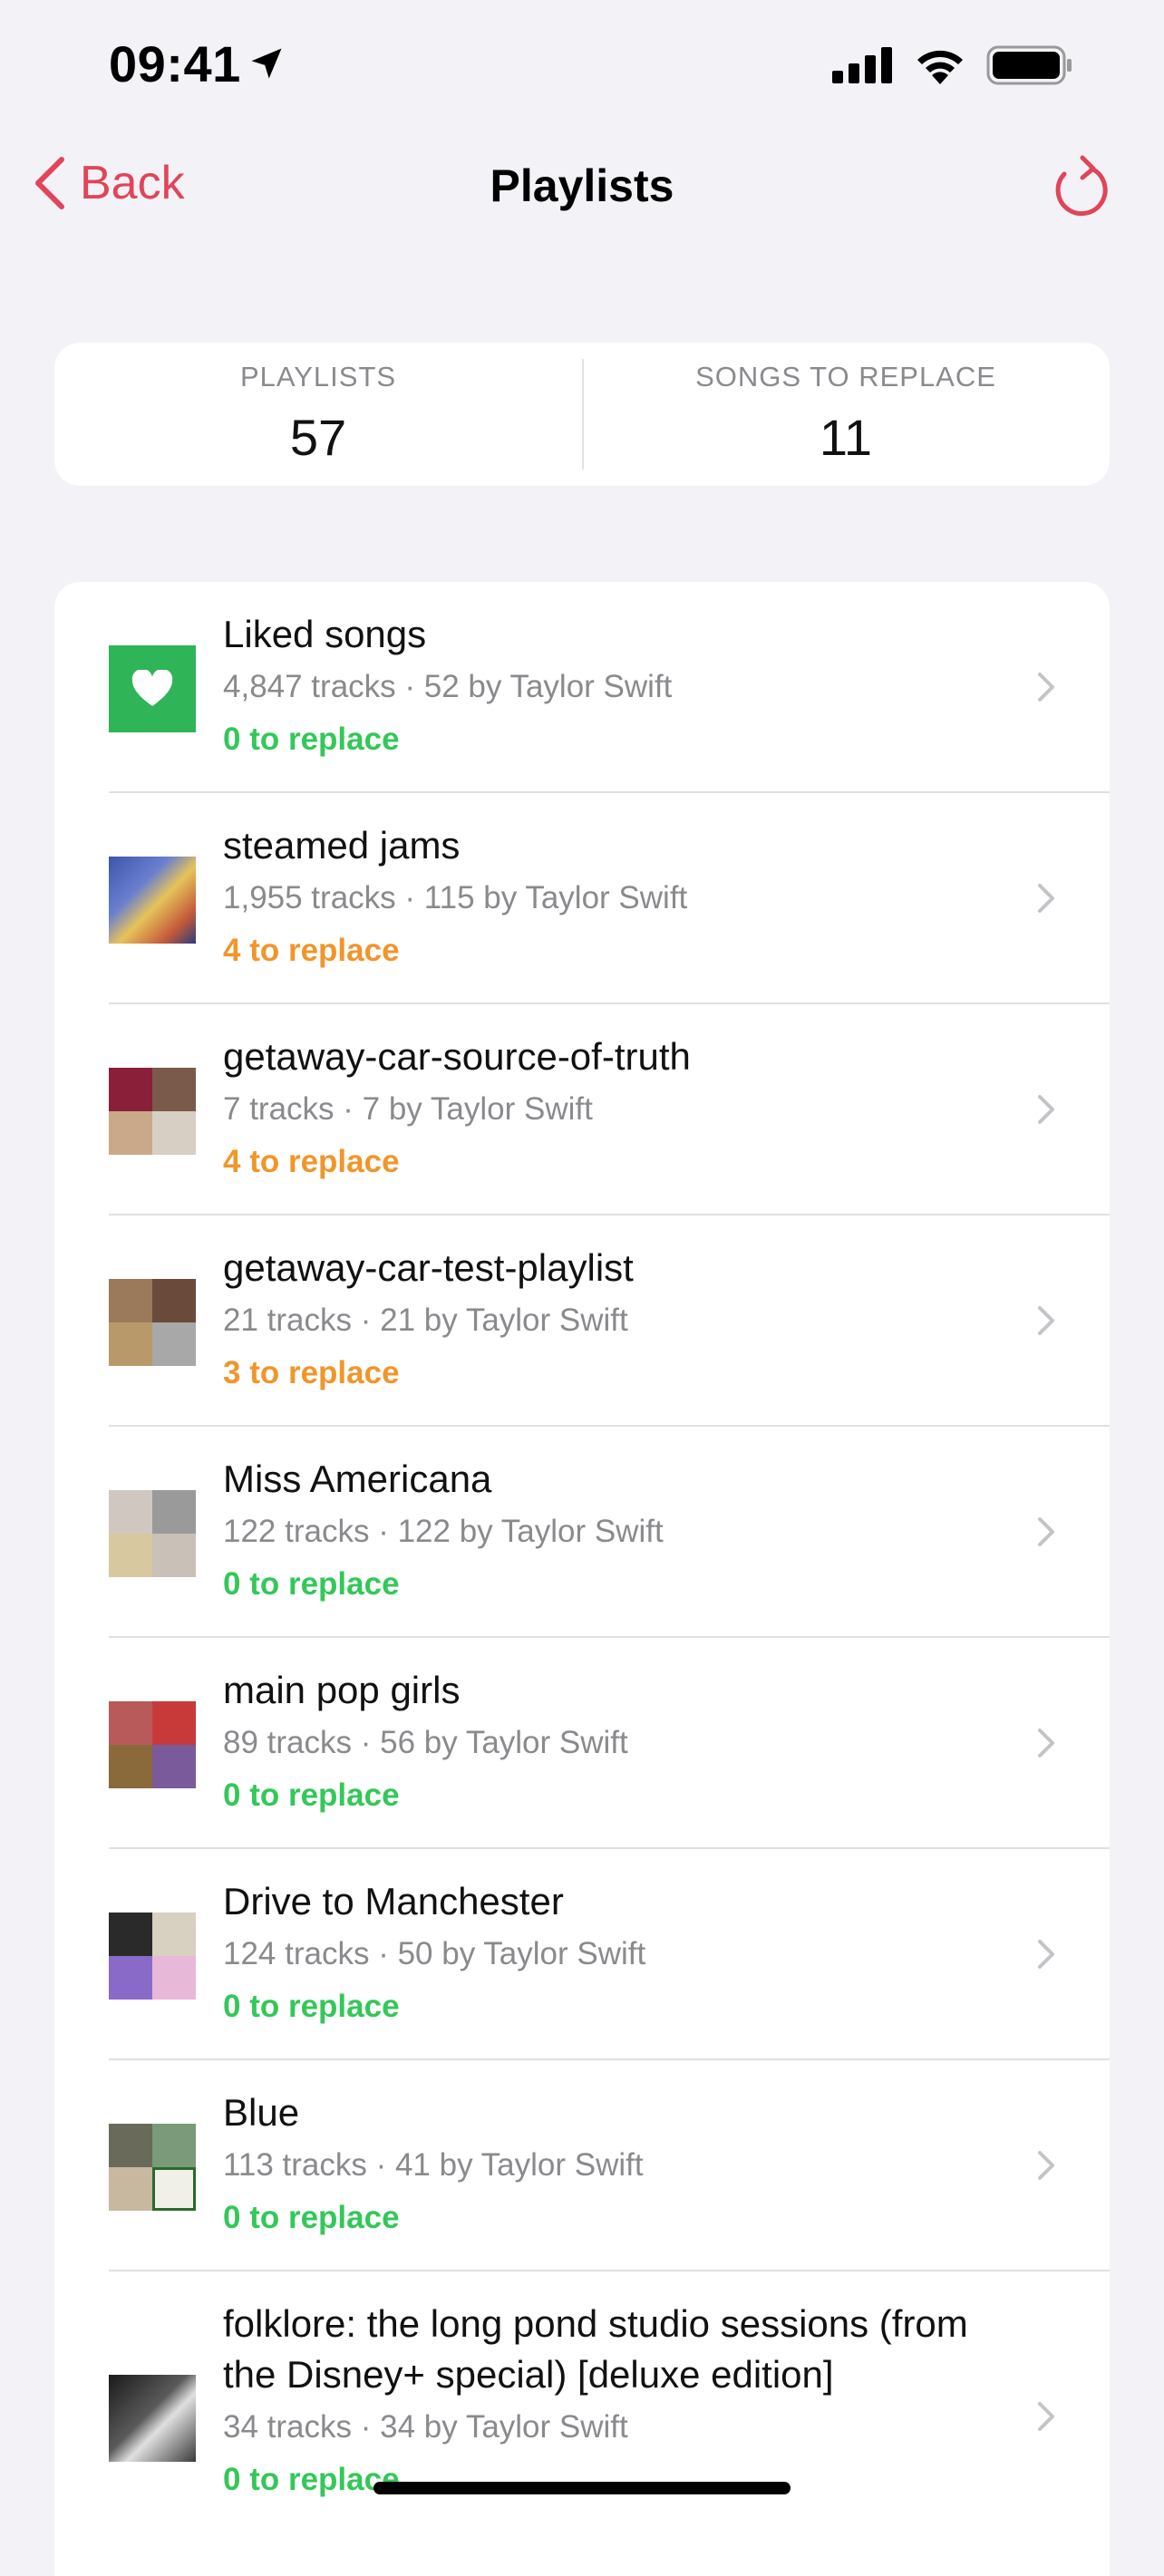  What do you see at coordinates (262, 2112) in the screenshot?
I see `playlist-name: Blue` at bounding box center [262, 2112].